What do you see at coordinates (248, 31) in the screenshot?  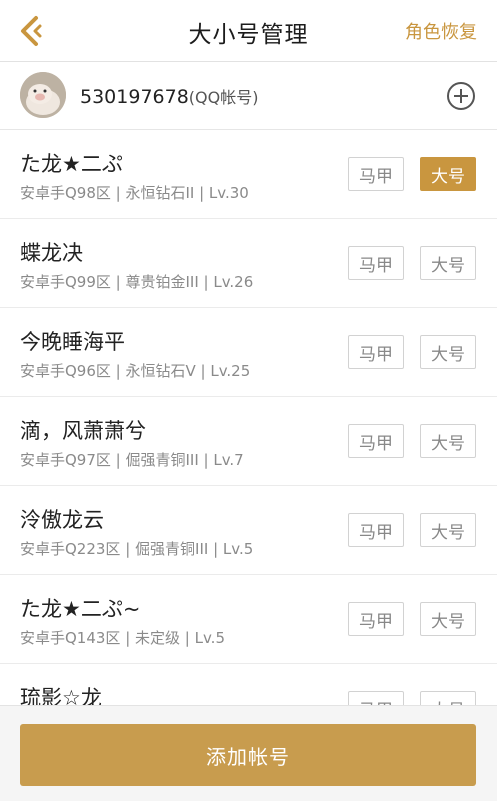 I see `top-bar: 大小号管理 角色恢复` at bounding box center [248, 31].